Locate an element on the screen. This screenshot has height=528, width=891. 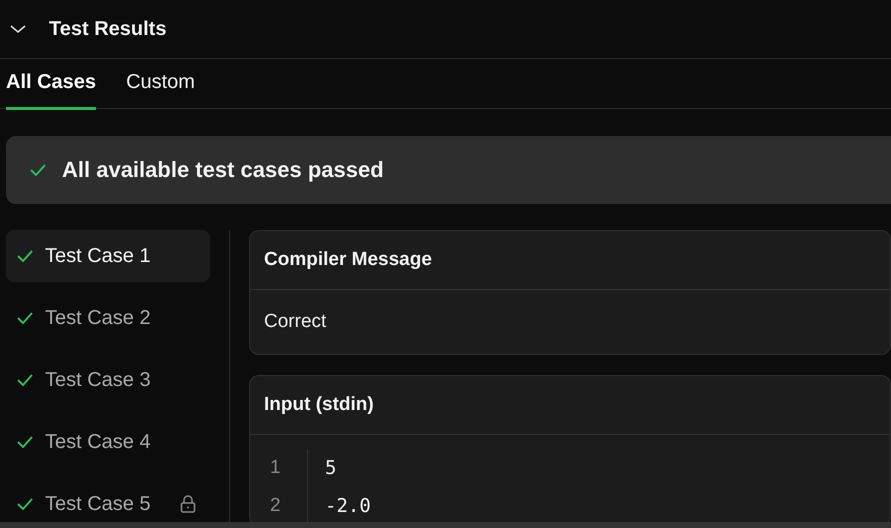
line-number: 2 is located at coordinates (275, 506).